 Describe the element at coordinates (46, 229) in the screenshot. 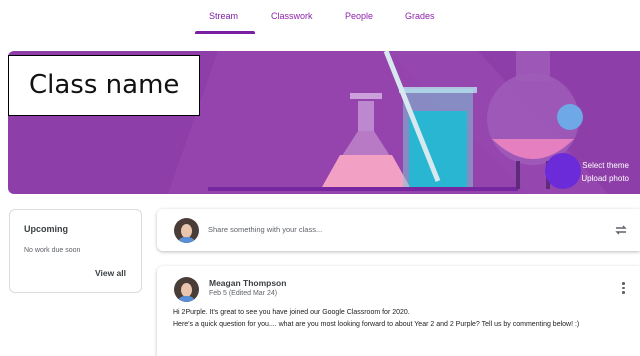

I see `upcoming-title: Upcoming` at that location.